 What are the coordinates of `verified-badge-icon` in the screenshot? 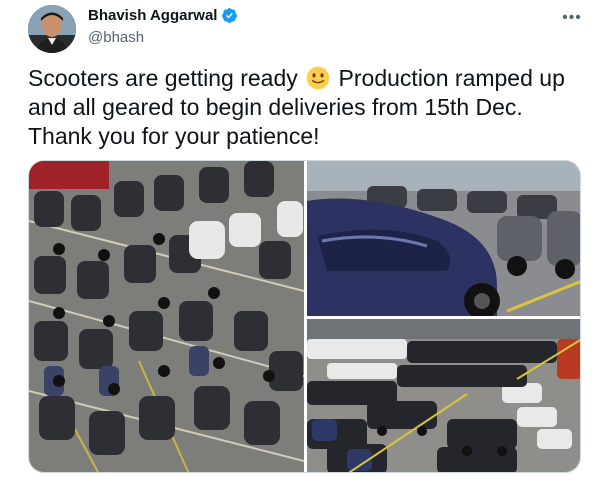 It's located at (230, 15).